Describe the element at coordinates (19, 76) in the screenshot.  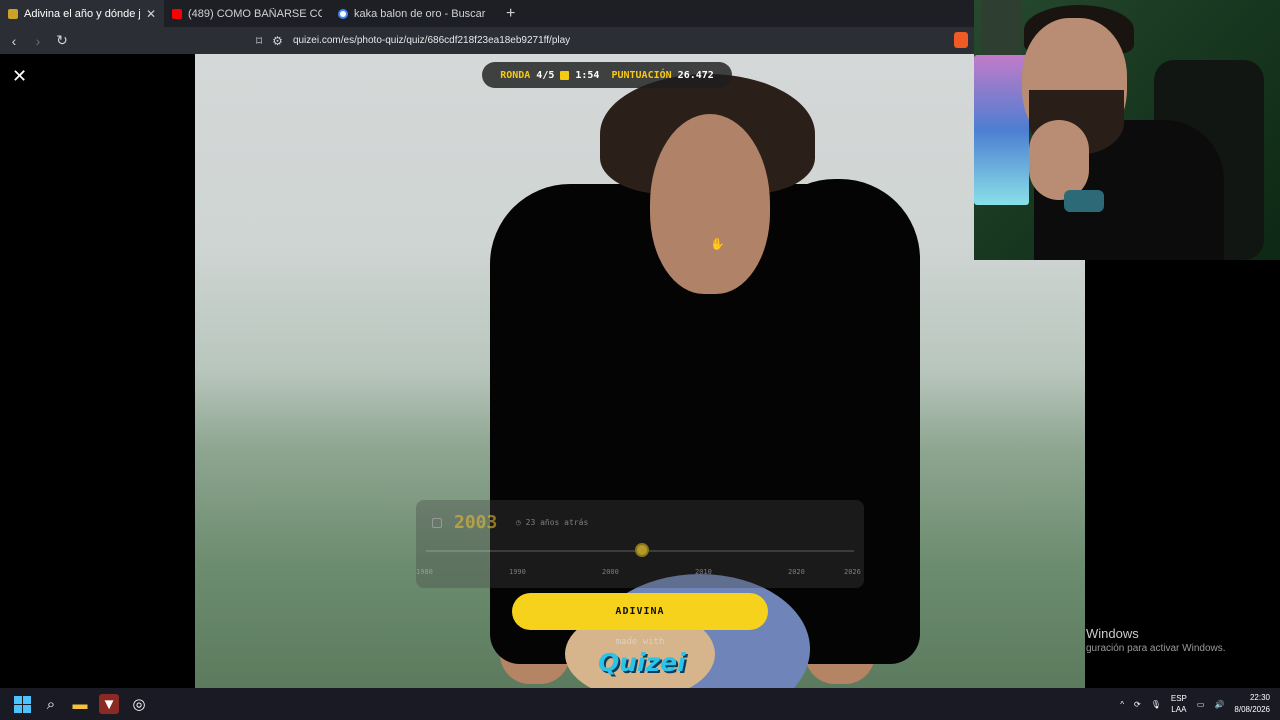
I see `close-icon: ✕` at that location.